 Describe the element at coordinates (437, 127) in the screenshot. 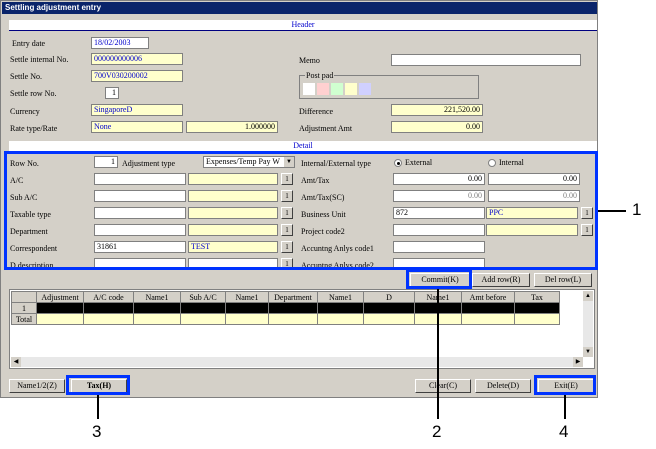

I see `adjustment-amt-field: 0.00` at that location.